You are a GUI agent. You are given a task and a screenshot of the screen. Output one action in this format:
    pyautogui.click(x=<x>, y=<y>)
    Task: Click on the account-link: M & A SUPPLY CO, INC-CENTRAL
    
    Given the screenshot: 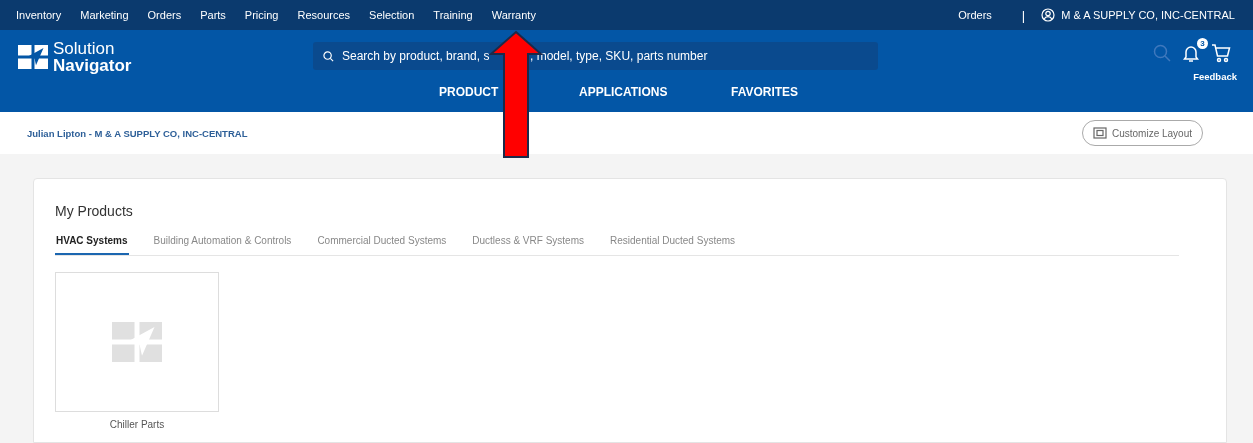 What is the action you would take?
    pyautogui.click(x=1138, y=15)
    